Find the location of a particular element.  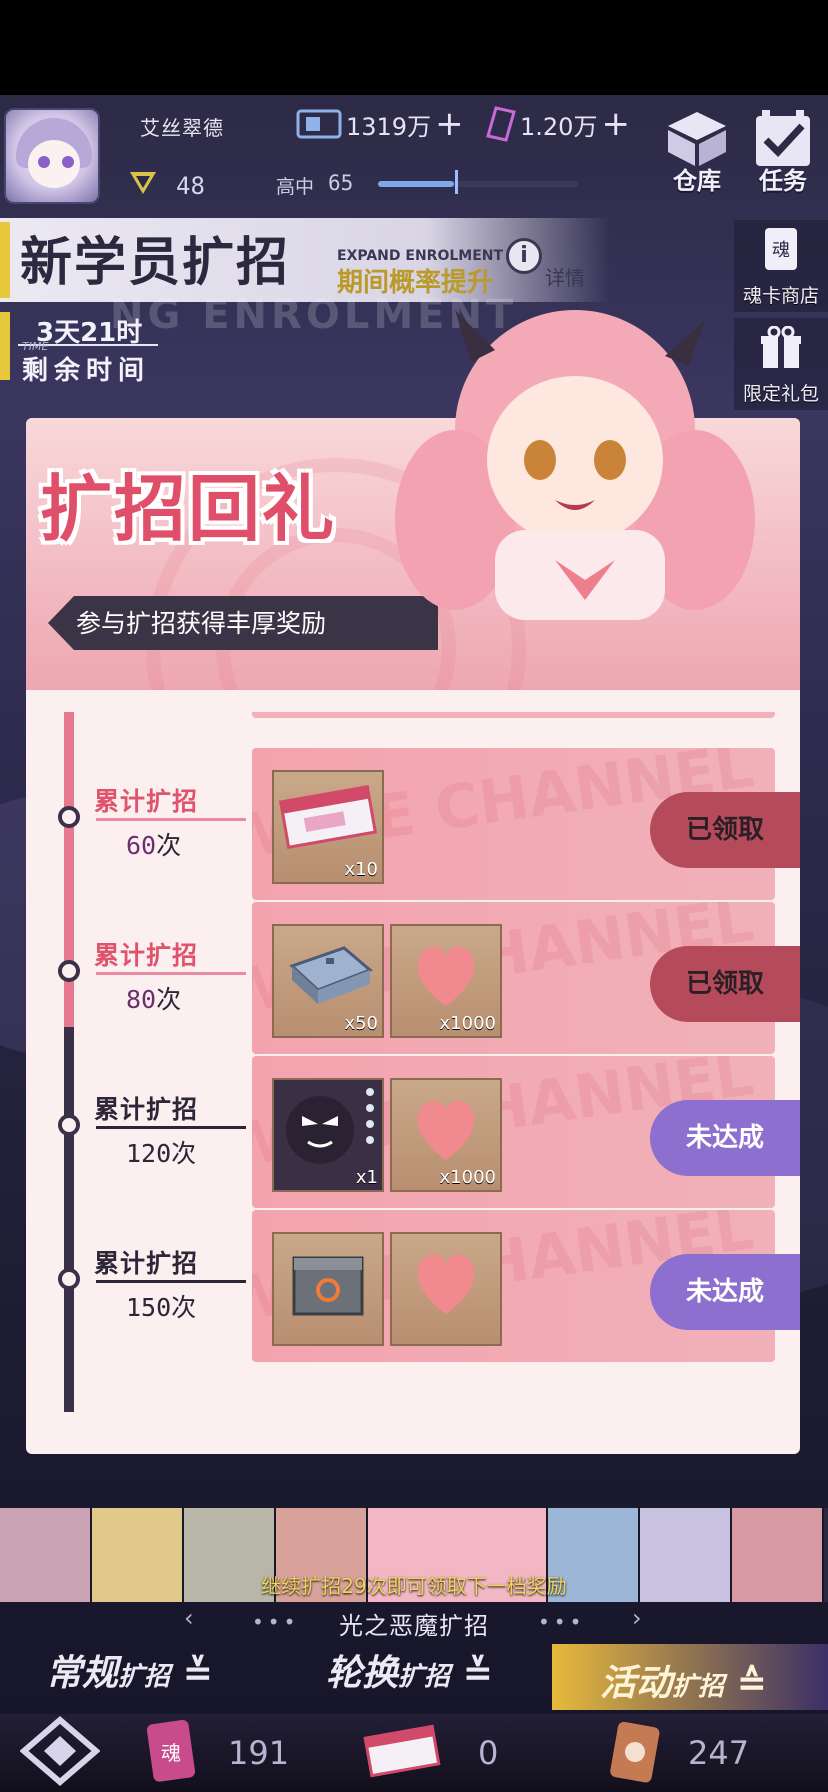

character-illustration is located at coordinates (575, 465).